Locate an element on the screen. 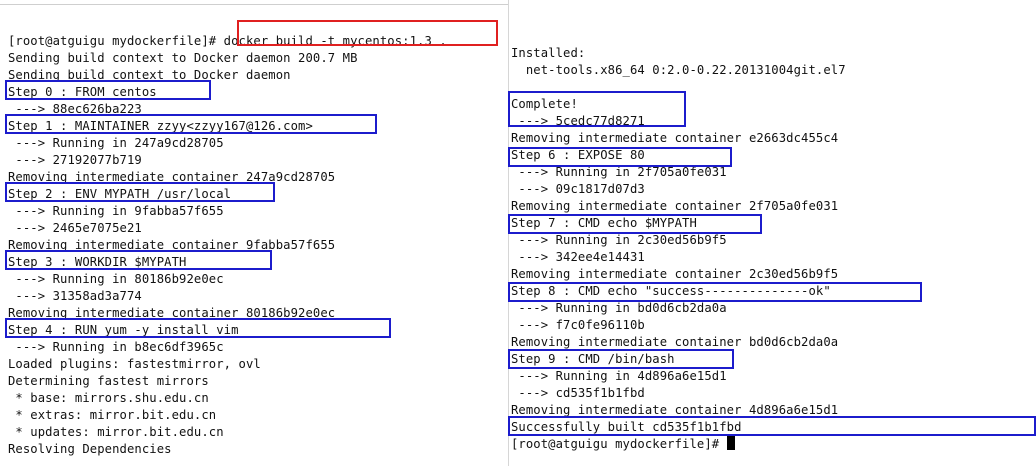  command-highlight-box is located at coordinates (367, 33).